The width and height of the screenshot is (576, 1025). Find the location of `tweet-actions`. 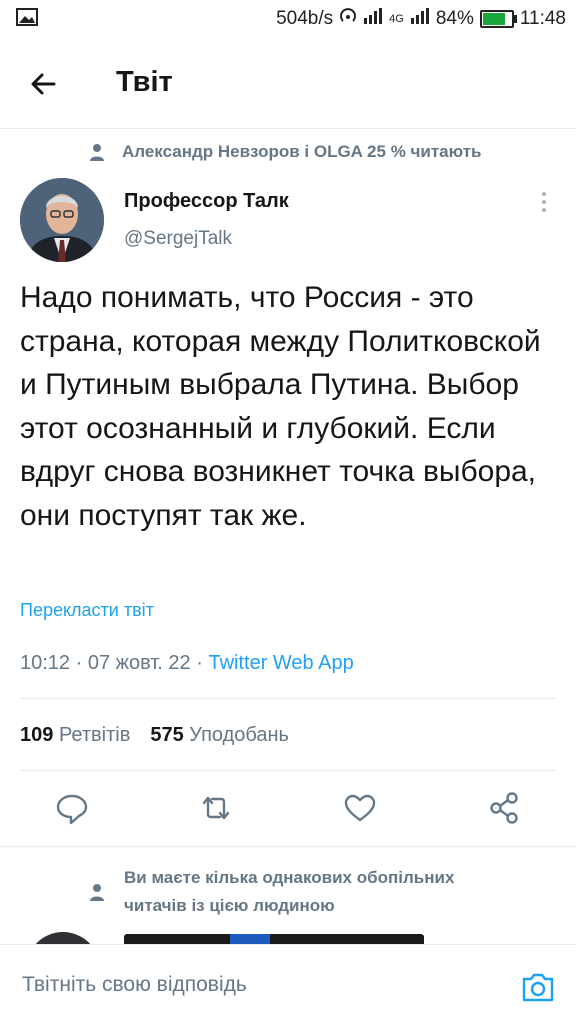

tweet-actions is located at coordinates (288, 809).